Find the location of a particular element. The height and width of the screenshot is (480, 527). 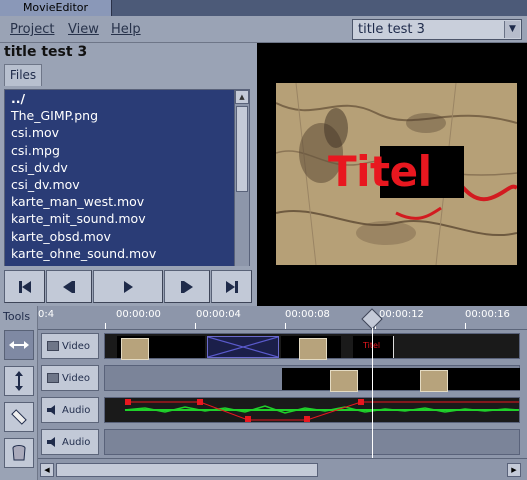

skip-end-icon is located at coordinates (231, 286).